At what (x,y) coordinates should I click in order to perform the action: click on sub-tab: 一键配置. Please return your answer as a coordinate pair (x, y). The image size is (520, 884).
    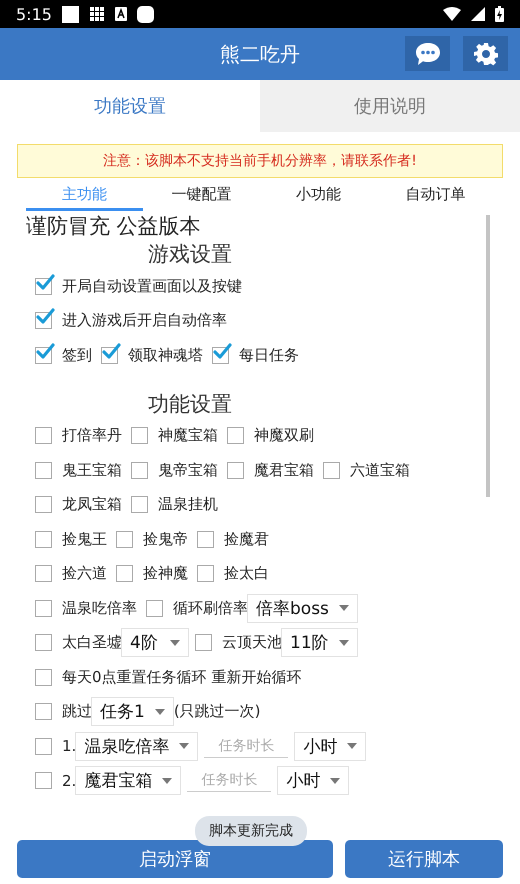
    Looking at the image, I should click on (201, 196).